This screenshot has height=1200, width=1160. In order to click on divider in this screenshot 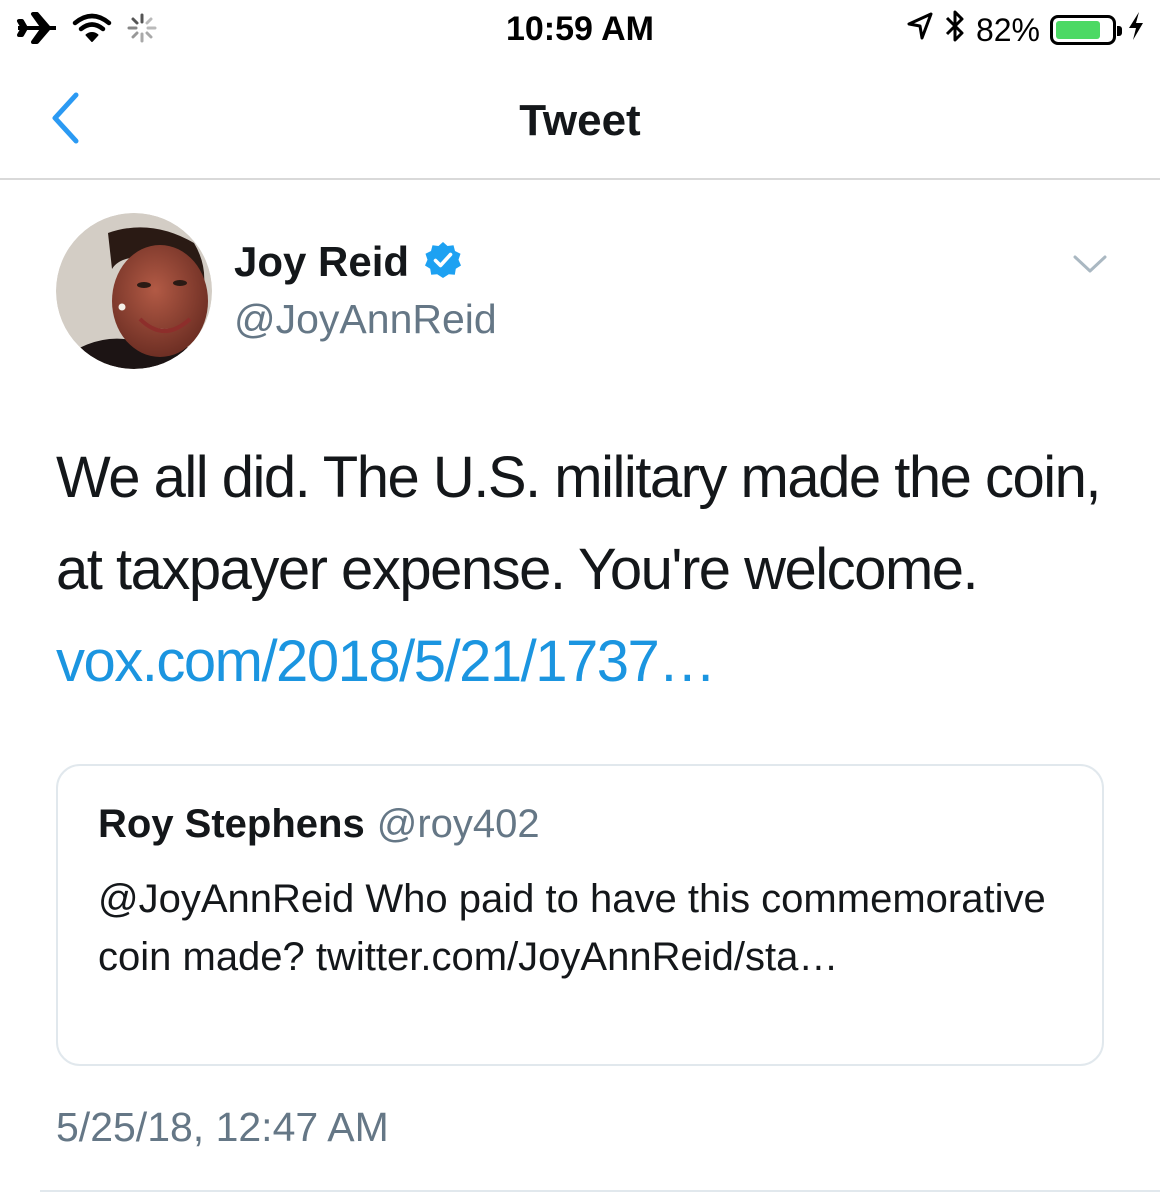, I will do `click(600, 1191)`.